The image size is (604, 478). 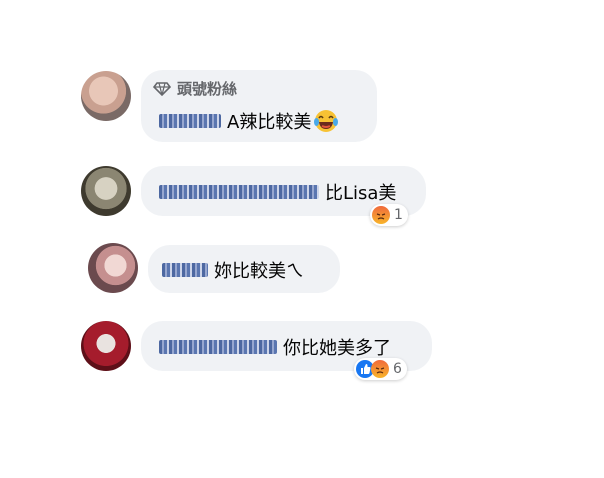 I want to click on comment-text: 比Lisa美, so click(x=361, y=193).